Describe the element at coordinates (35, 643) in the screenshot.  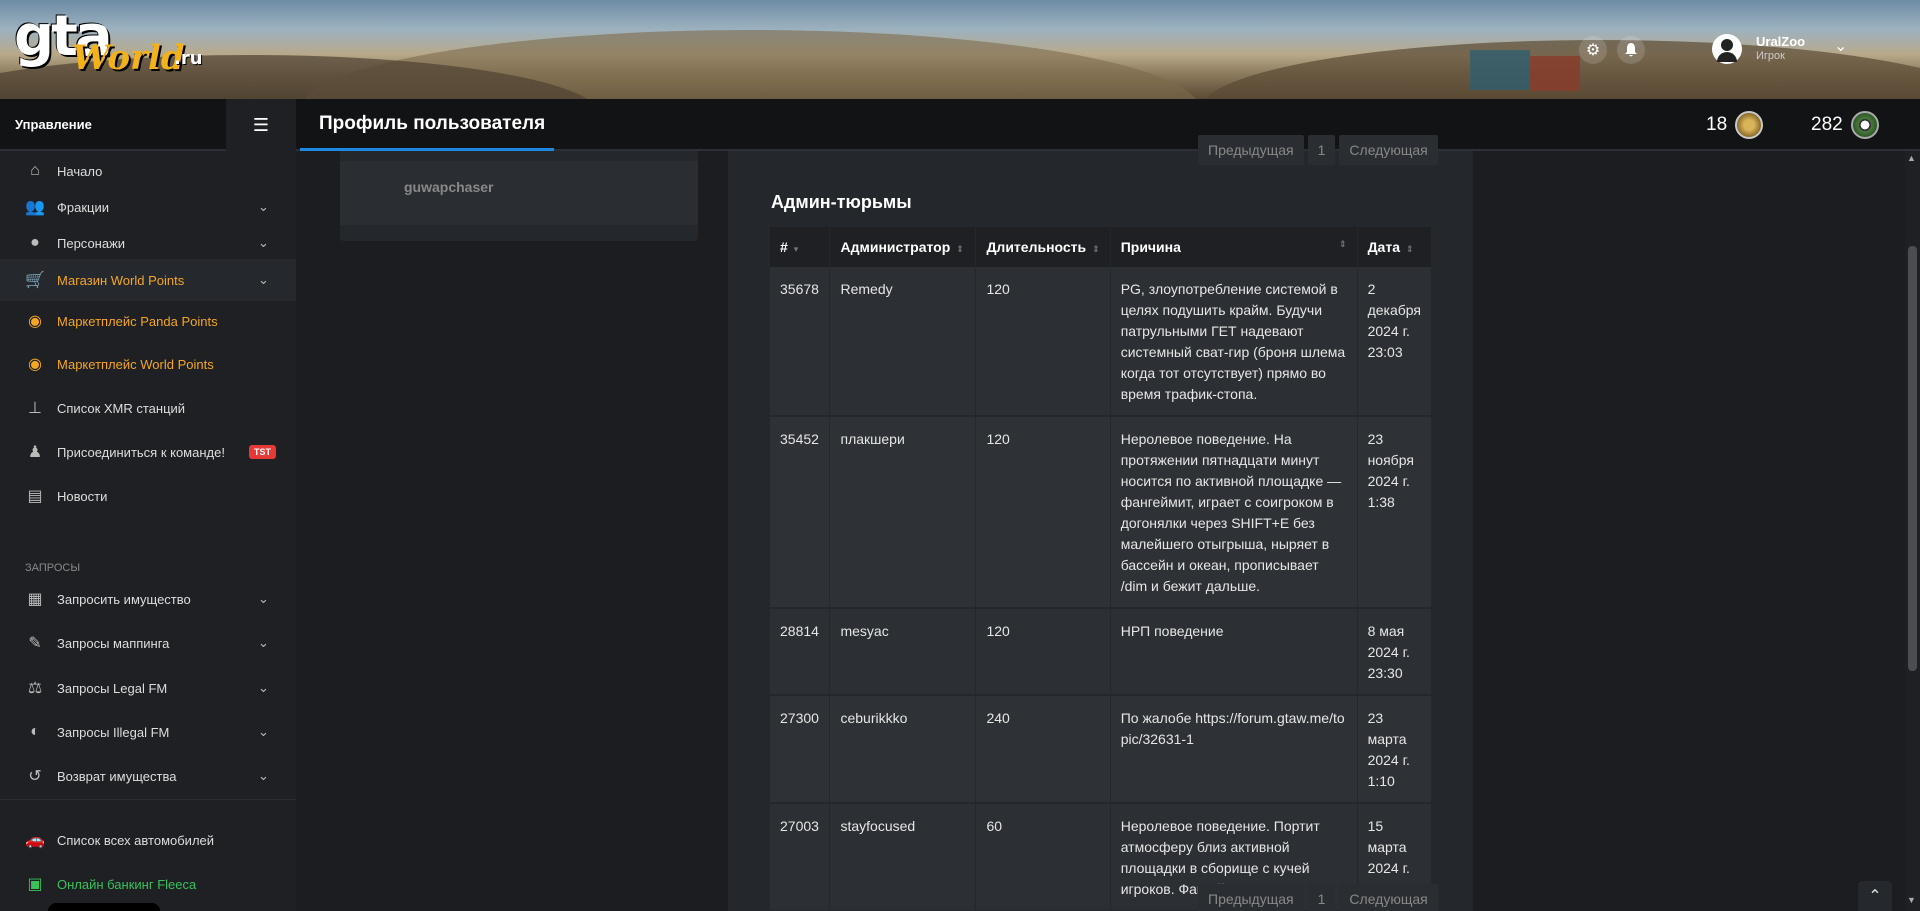
I see `brush-icon: ✎` at that location.